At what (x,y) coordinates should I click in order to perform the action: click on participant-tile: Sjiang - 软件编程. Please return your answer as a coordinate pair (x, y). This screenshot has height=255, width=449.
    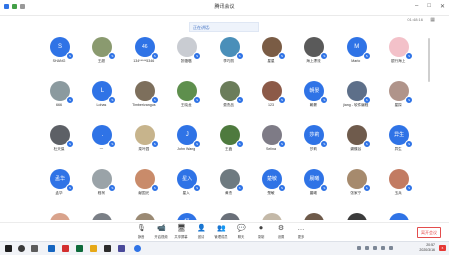
    Looking at the image, I should click on (357, 103).